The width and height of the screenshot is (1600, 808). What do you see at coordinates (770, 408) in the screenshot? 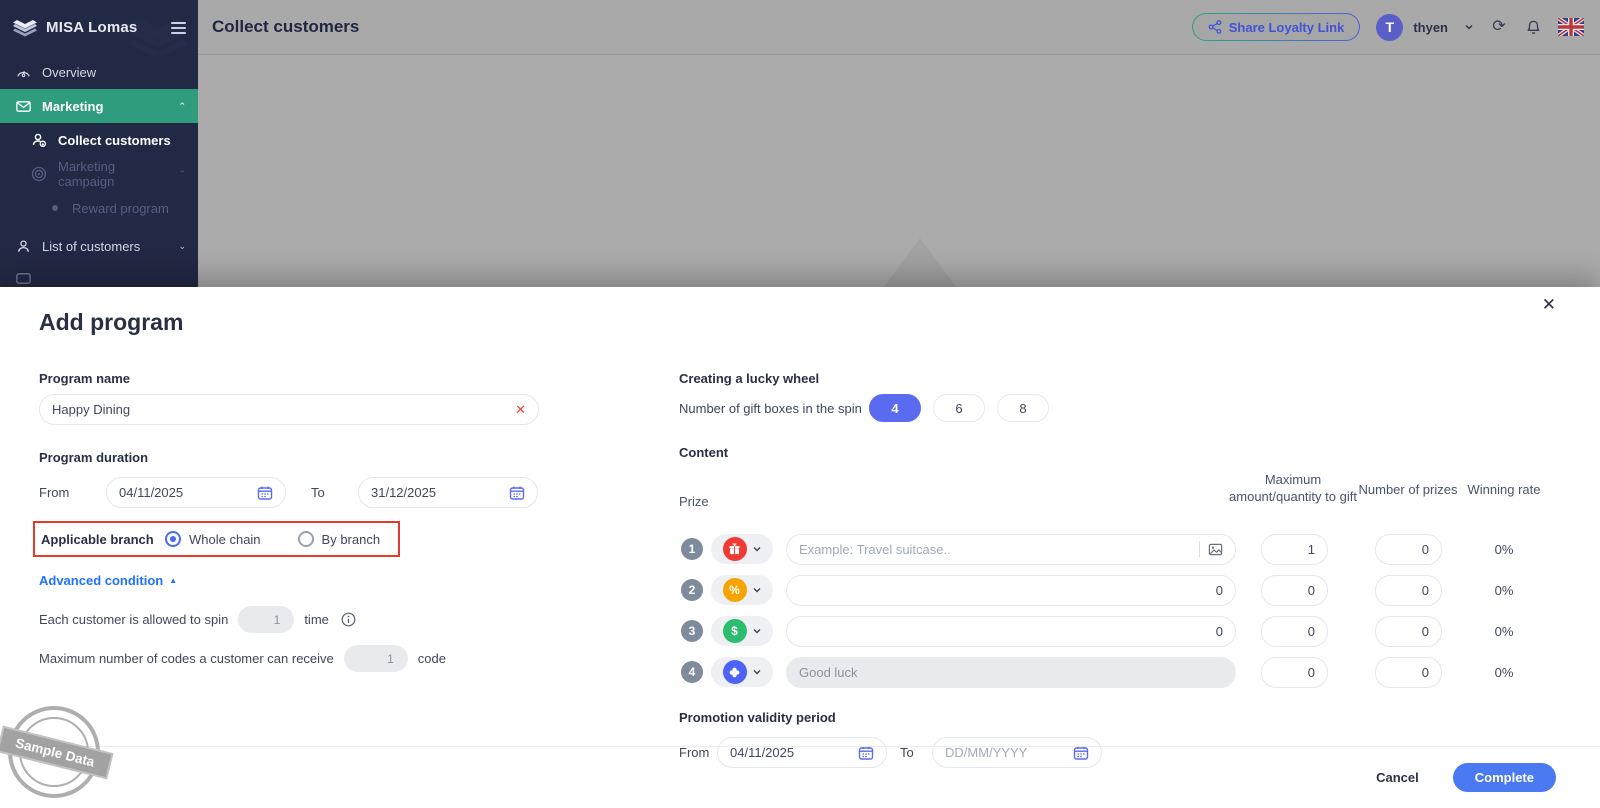
I see `gift-boxes-label: Number of gift boxes in the spin` at bounding box center [770, 408].